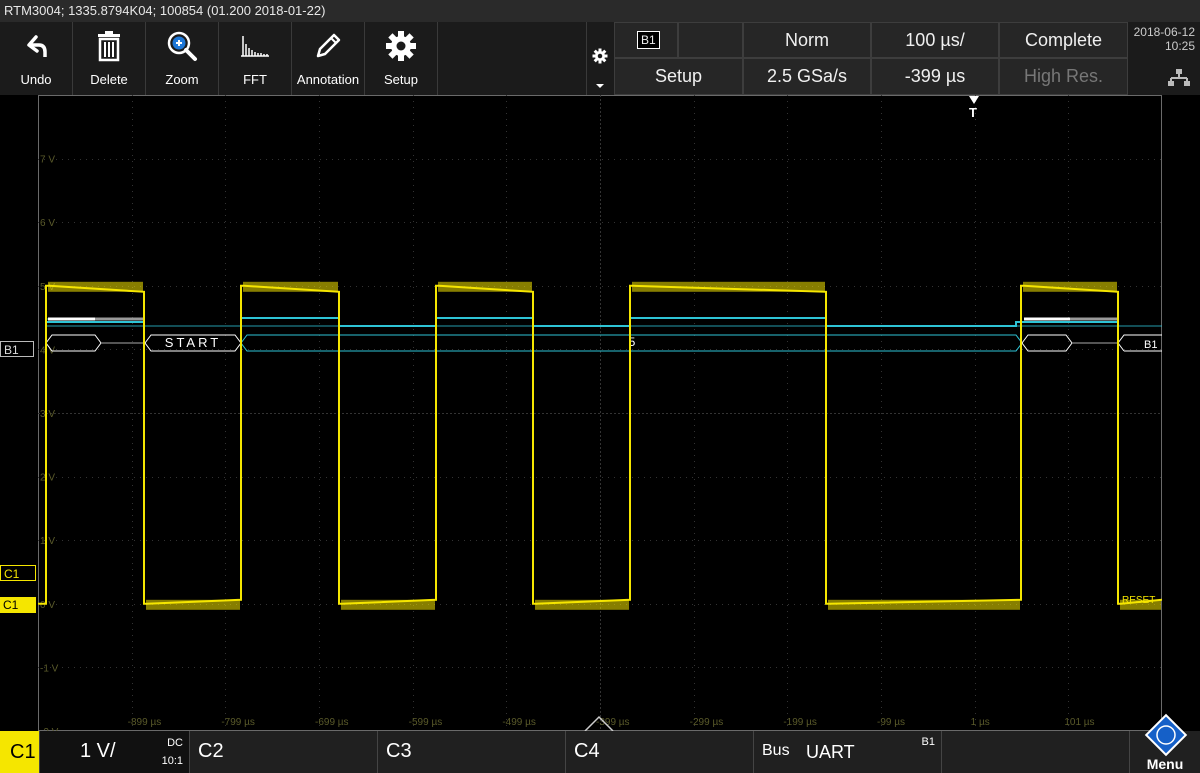  What do you see at coordinates (1164, 58) in the screenshot?
I see `date-time: 2018-06-12 10:25` at bounding box center [1164, 58].